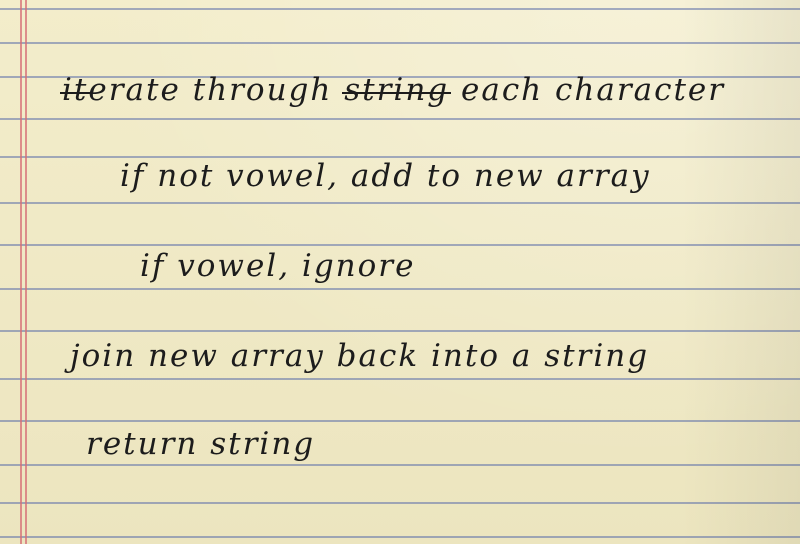 This screenshot has height=544, width=800. Describe the element at coordinates (385, 176) in the screenshot. I see `note-line-2: if not vowel, add to new array` at that location.